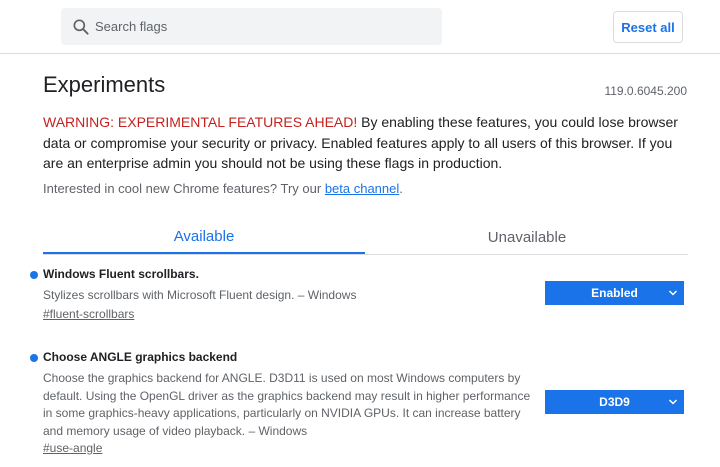 The height and width of the screenshot is (467, 720). Describe the element at coordinates (104, 84) in the screenshot. I see `page-title: Experiments` at that location.